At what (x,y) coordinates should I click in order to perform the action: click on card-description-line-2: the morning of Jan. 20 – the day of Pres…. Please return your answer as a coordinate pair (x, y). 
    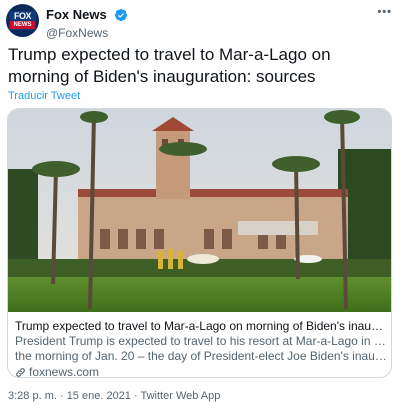
    Looking at the image, I should click on (201, 356).